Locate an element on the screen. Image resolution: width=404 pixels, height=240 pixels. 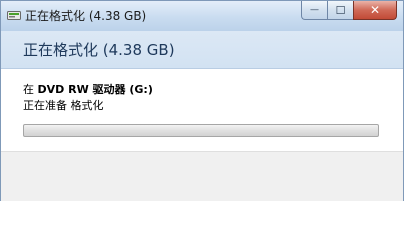
drive-prefix: 在 is located at coordinates (28, 89).